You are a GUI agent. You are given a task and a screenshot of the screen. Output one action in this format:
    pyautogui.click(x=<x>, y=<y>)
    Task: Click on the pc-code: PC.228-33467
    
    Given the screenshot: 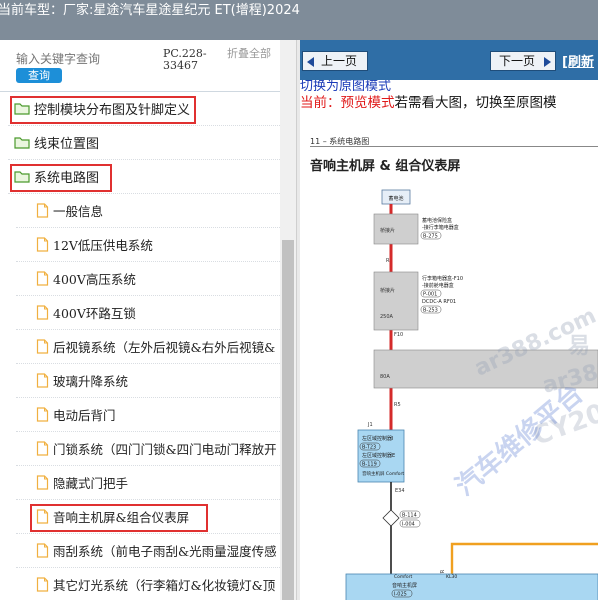 What is the action you would take?
    pyautogui.click(x=185, y=59)
    